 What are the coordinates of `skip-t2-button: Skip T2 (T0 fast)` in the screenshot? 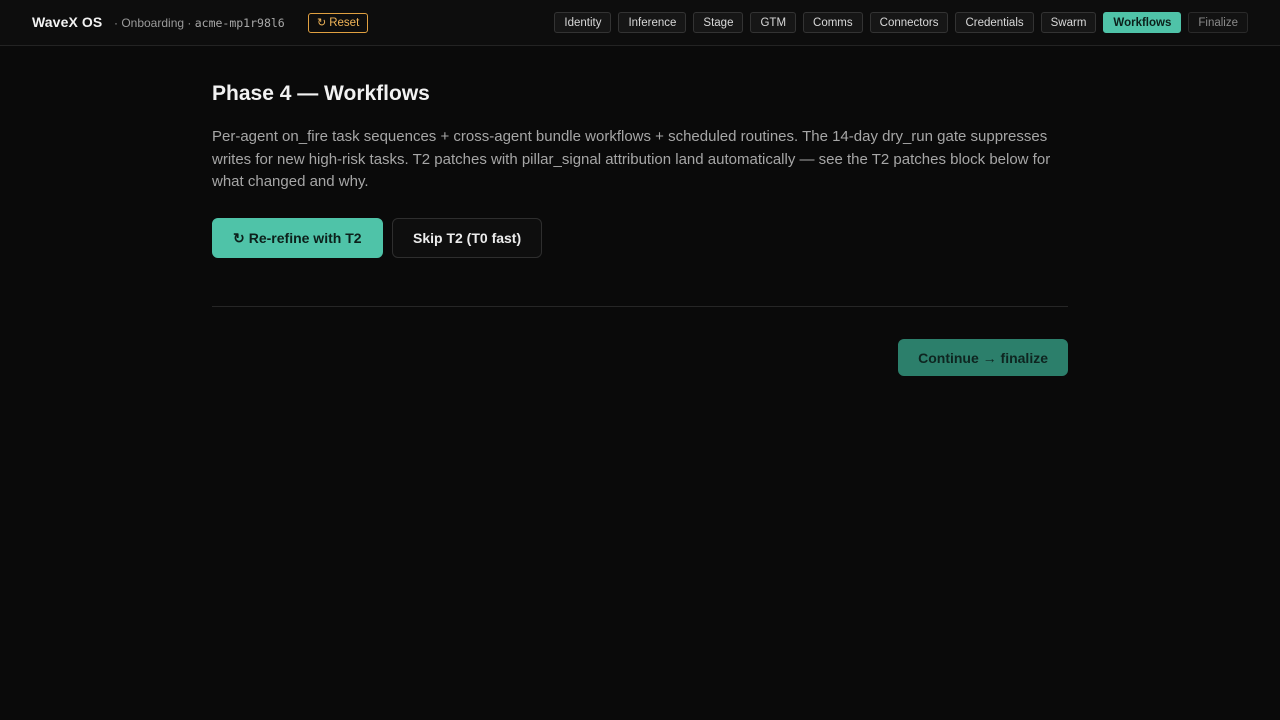 It's located at (467, 238).